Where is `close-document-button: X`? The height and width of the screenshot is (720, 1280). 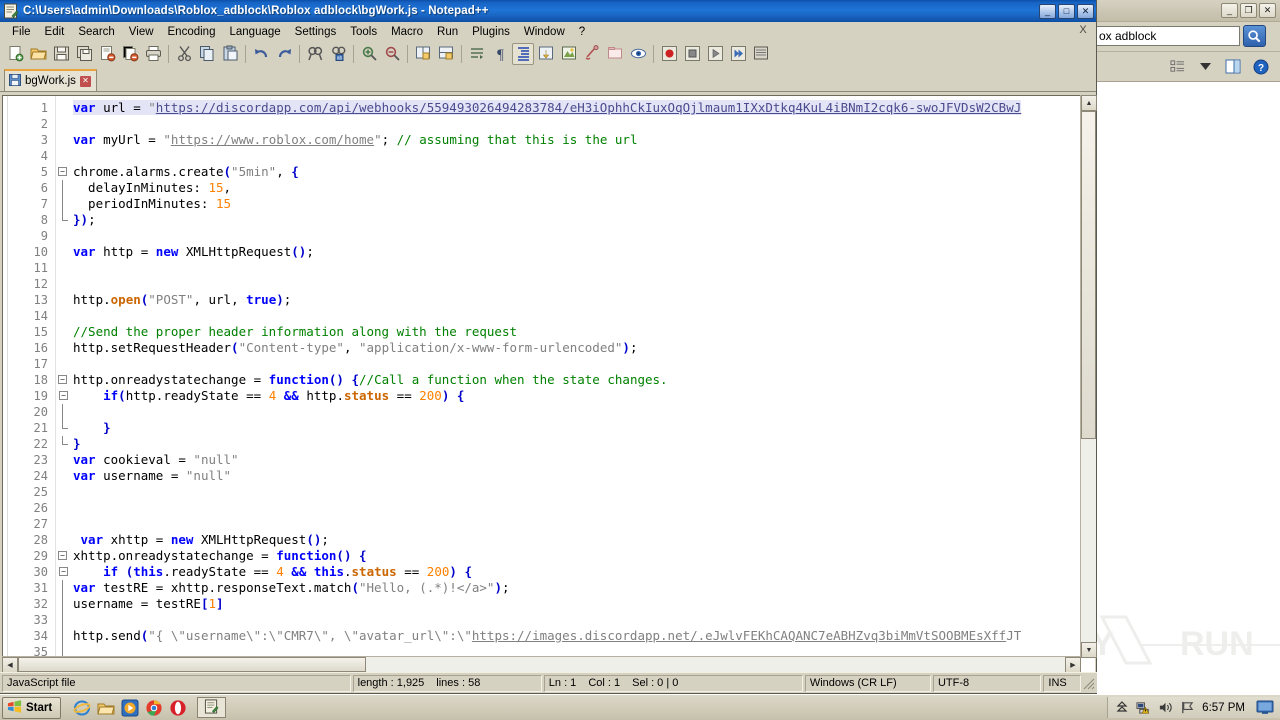 close-document-button: X is located at coordinates (1083, 30).